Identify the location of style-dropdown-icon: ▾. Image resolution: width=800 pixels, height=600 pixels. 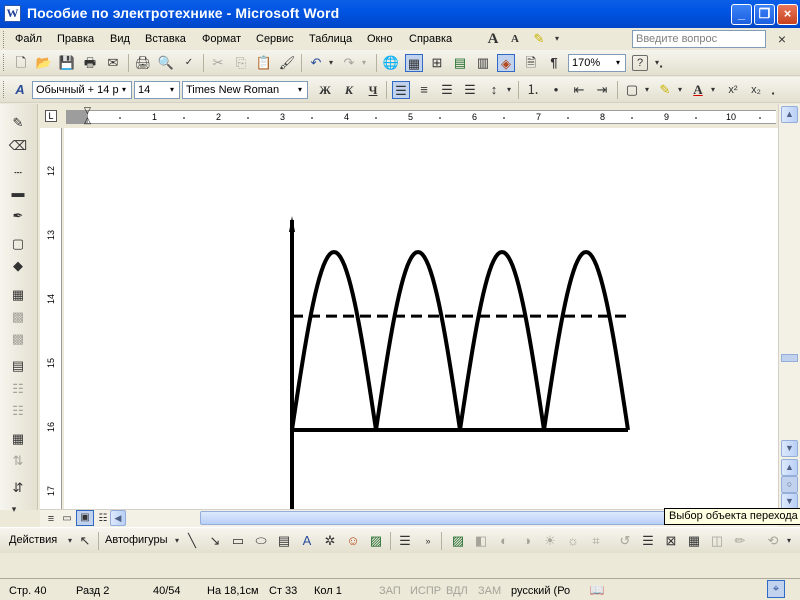
(124, 90).